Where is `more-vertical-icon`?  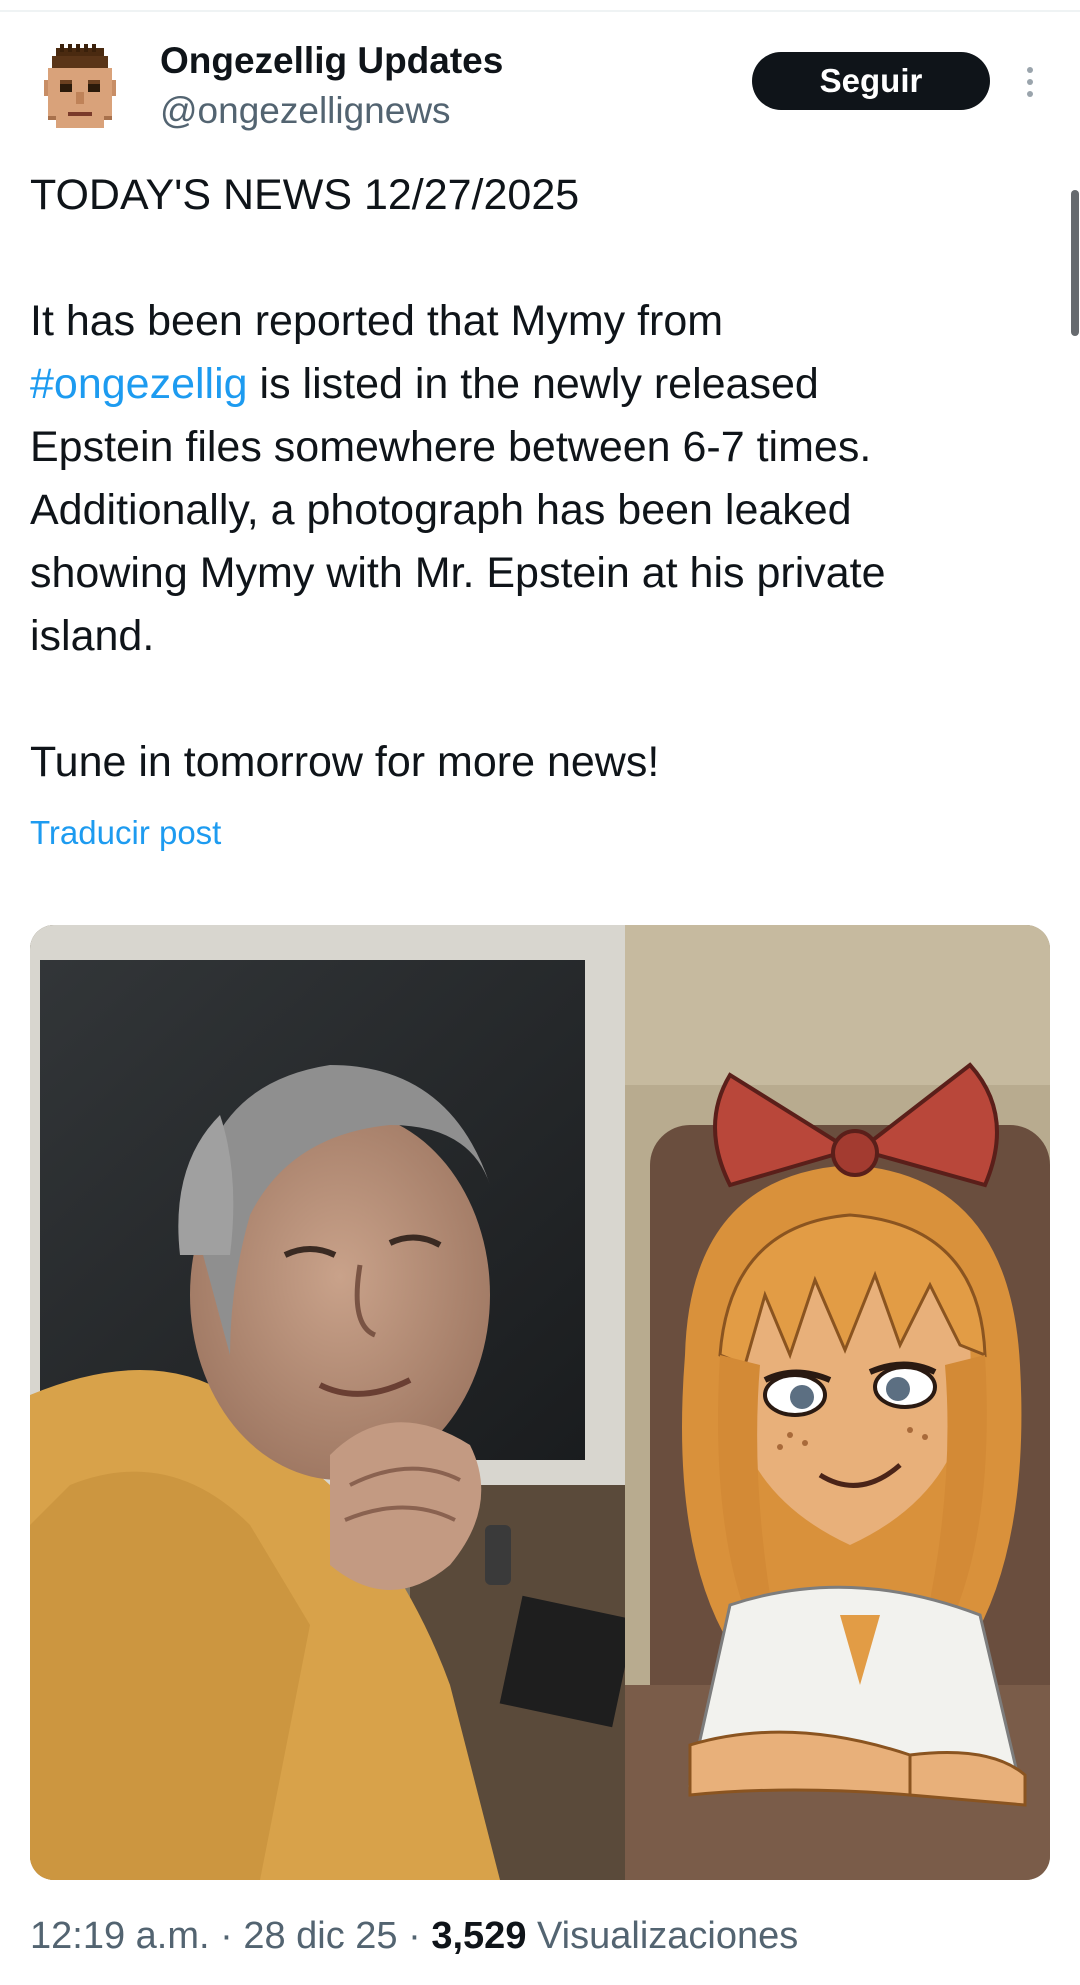
more-vertical-icon is located at coordinates (1030, 82).